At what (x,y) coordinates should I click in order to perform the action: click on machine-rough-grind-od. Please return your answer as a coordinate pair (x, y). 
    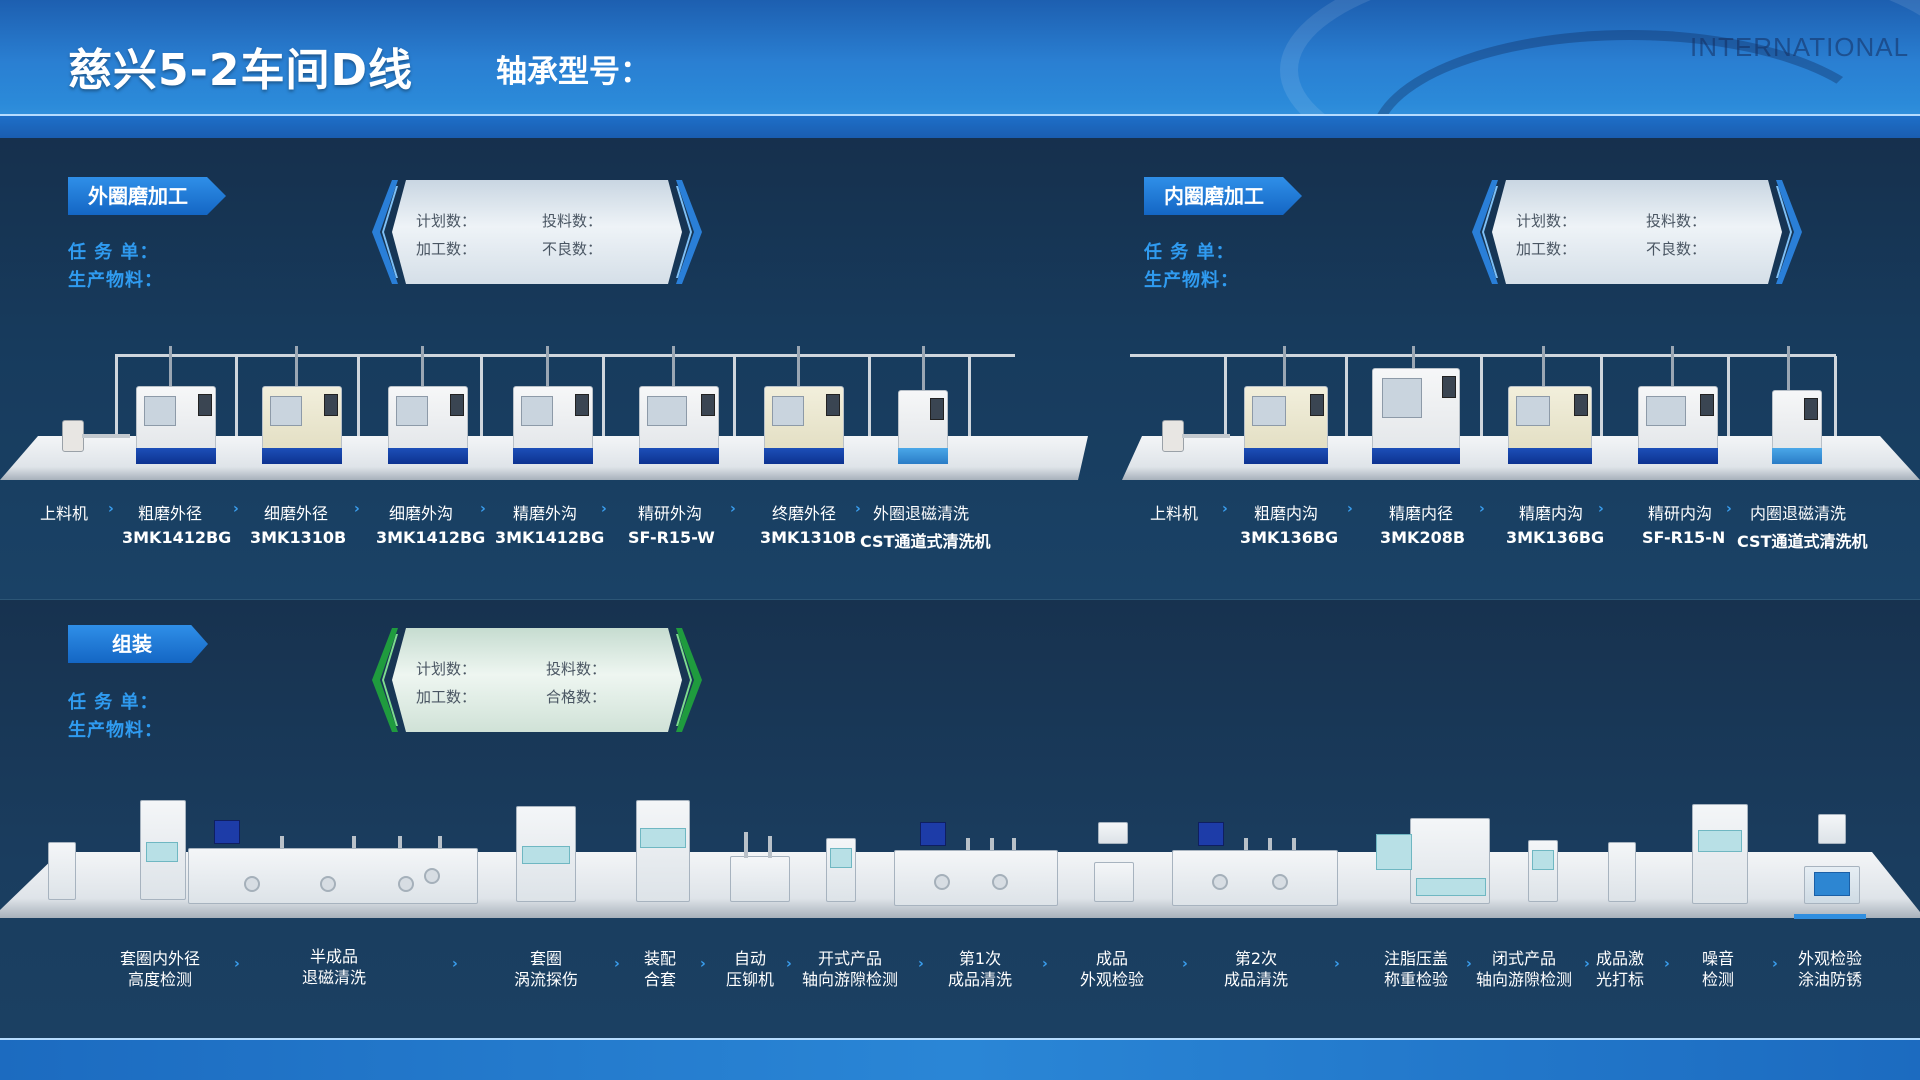
    Looking at the image, I should click on (176, 425).